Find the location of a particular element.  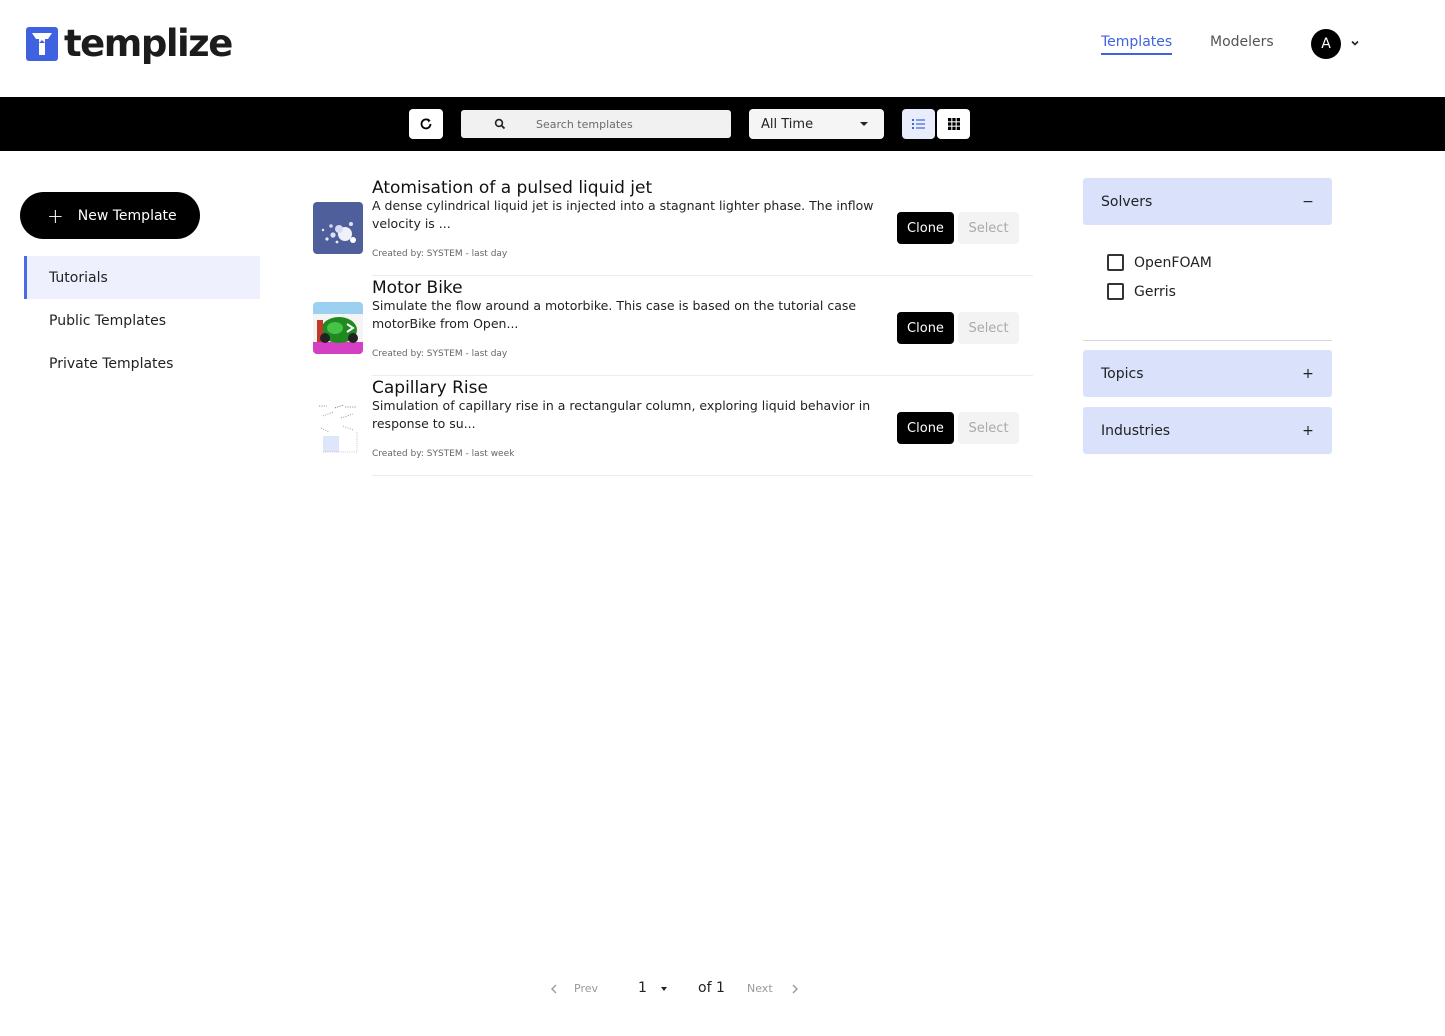

next-page-button: Next is located at coordinates (760, 988).